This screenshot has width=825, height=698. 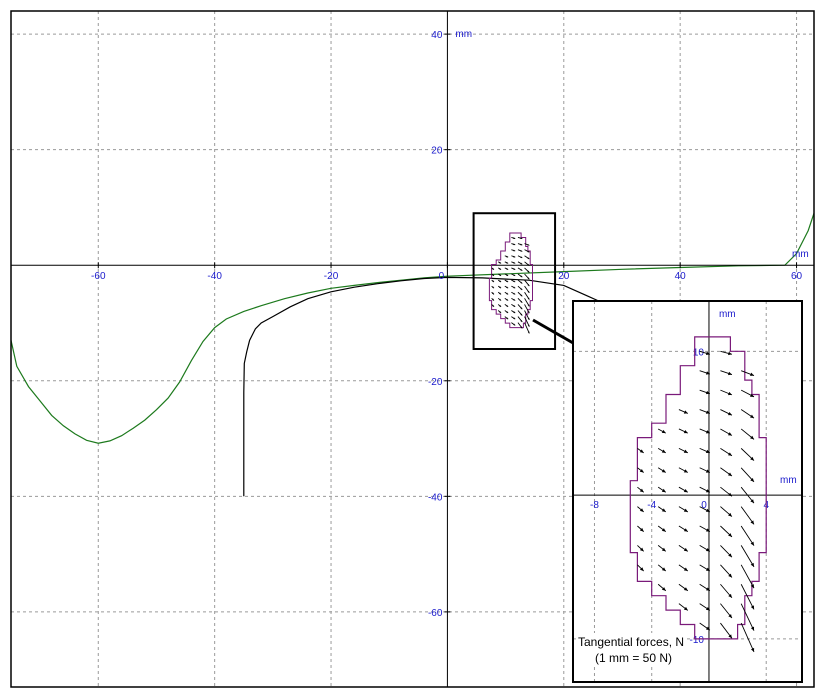 I want to click on x-tick-label: 0, so click(x=442, y=276).